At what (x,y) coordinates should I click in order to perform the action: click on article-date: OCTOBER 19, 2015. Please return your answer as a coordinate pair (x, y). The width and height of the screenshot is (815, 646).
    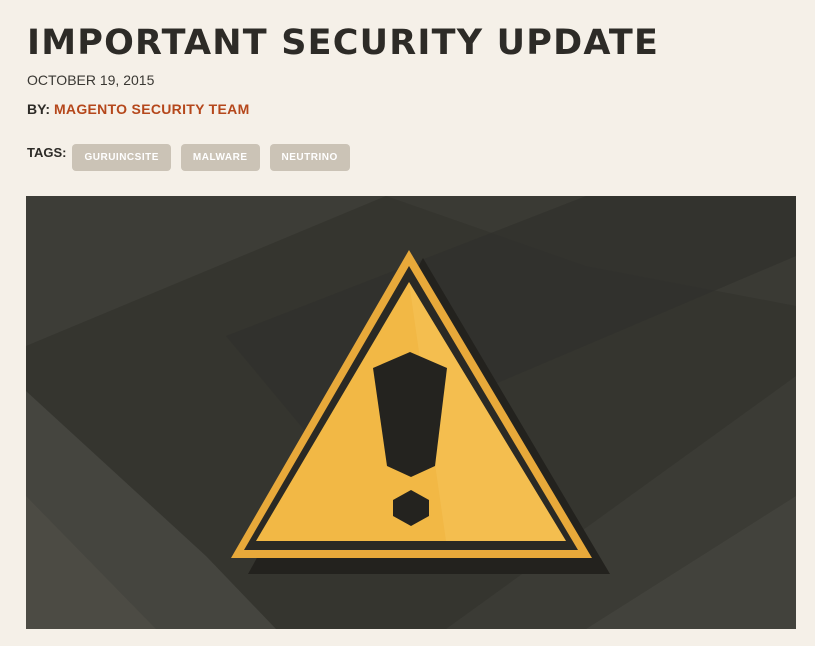
    Looking at the image, I should click on (91, 80).